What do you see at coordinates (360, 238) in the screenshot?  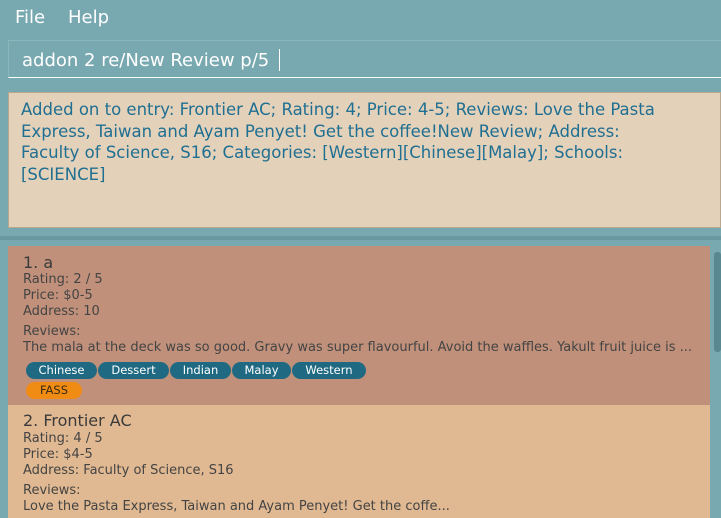 I see `panel-divider` at bounding box center [360, 238].